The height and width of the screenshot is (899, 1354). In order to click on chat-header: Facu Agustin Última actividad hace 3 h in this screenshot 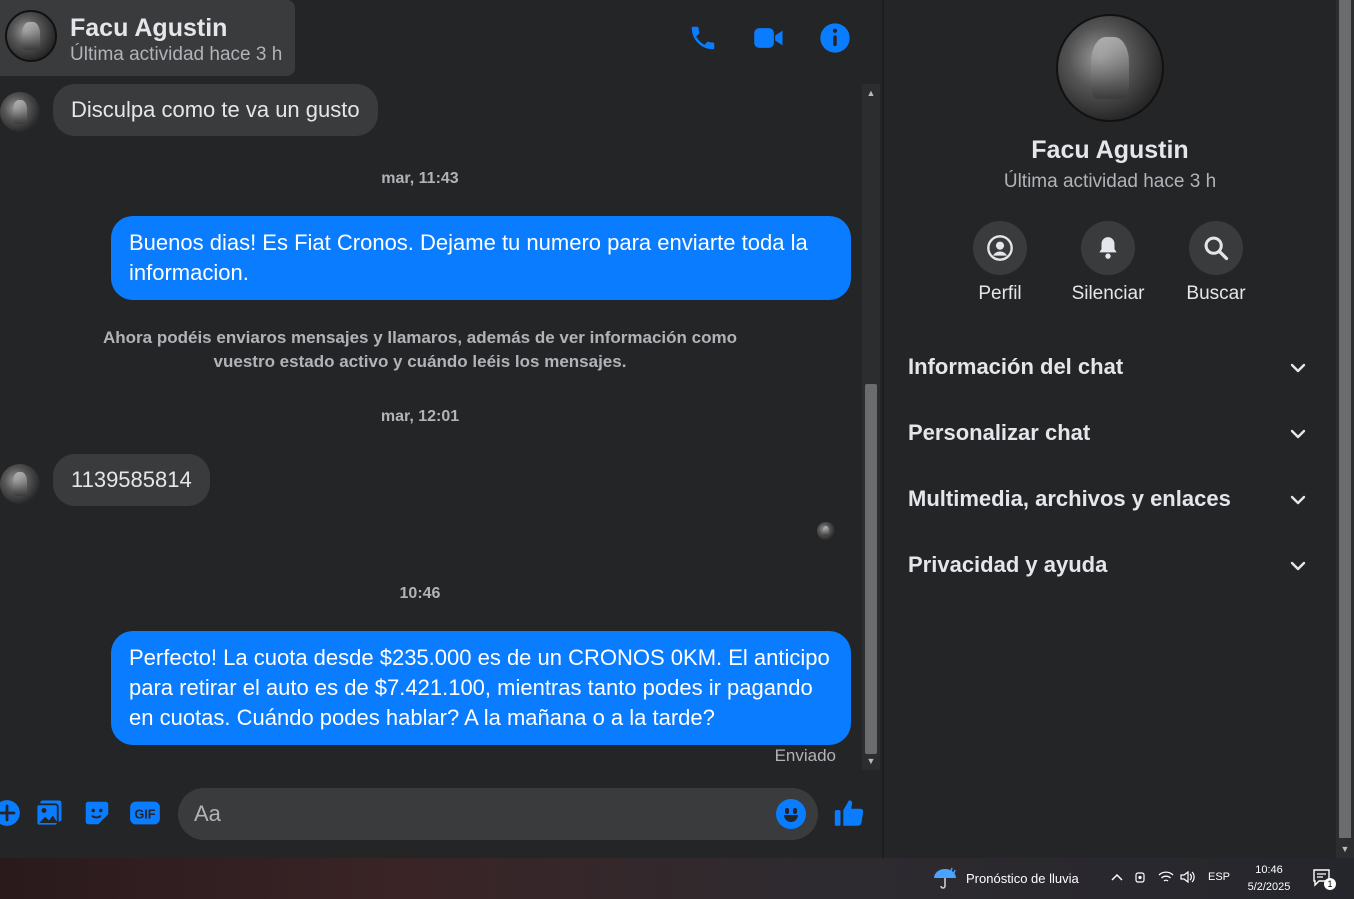, I will do `click(441, 42)`.